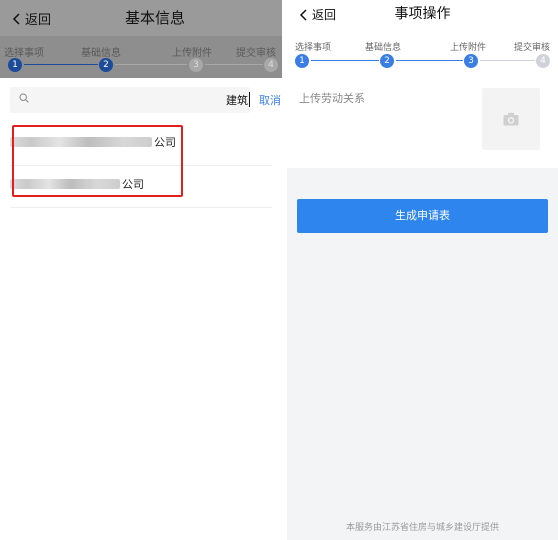  What do you see at coordinates (387, 61) in the screenshot?
I see `right-step-dot-2: 2` at bounding box center [387, 61].